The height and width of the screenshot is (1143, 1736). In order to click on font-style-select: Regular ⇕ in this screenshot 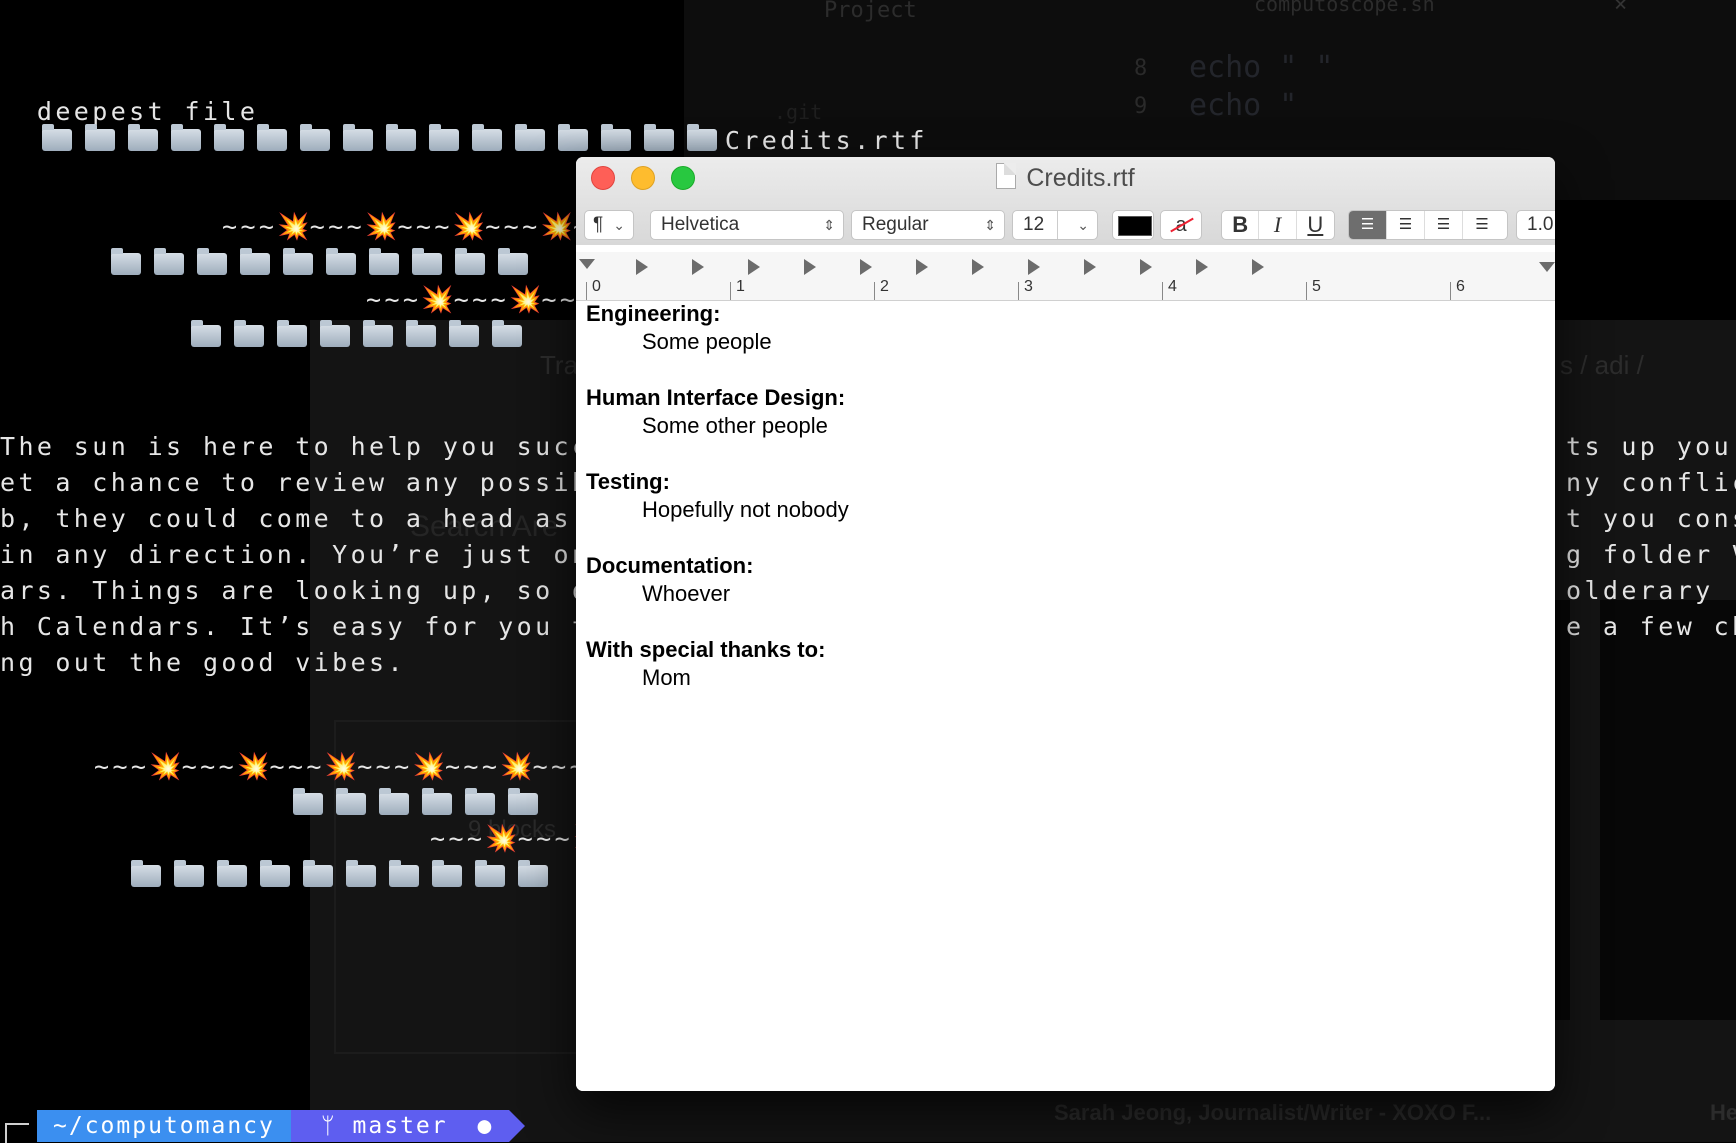, I will do `click(928, 225)`.